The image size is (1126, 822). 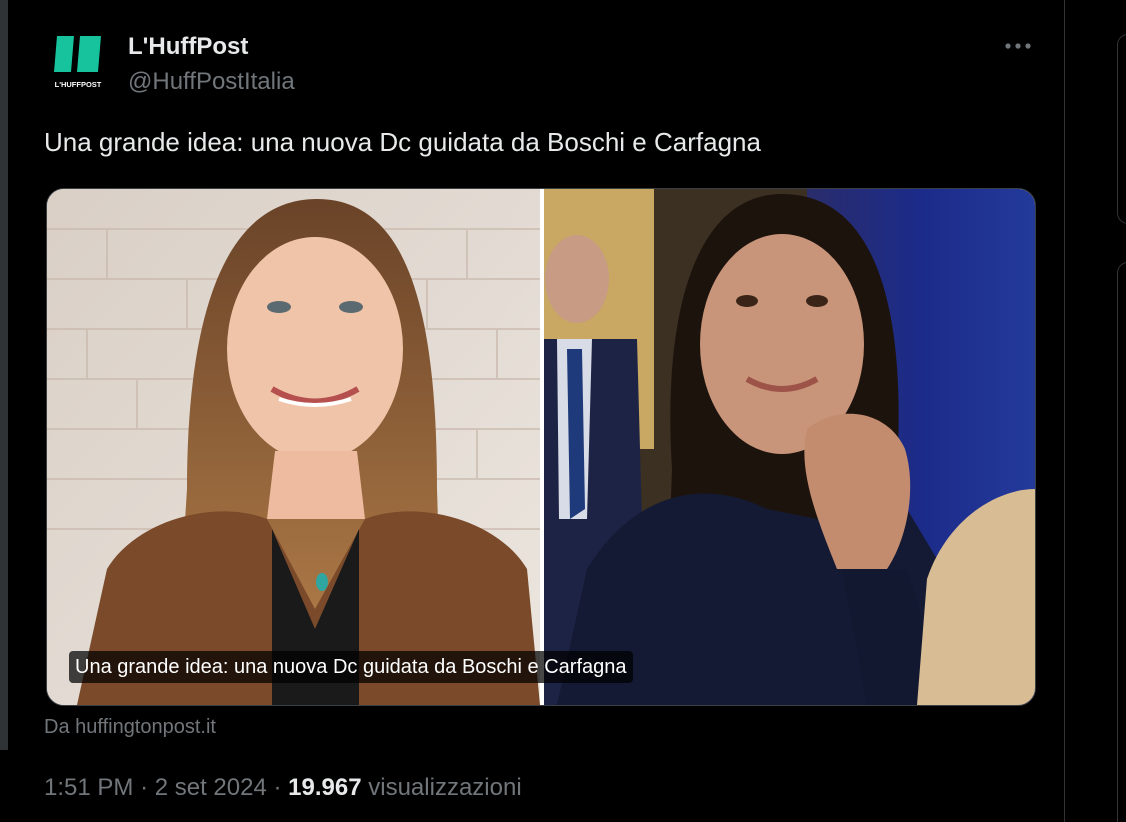 What do you see at coordinates (279, 307) in the screenshot?
I see `left-person-eye-left` at bounding box center [279, 307].